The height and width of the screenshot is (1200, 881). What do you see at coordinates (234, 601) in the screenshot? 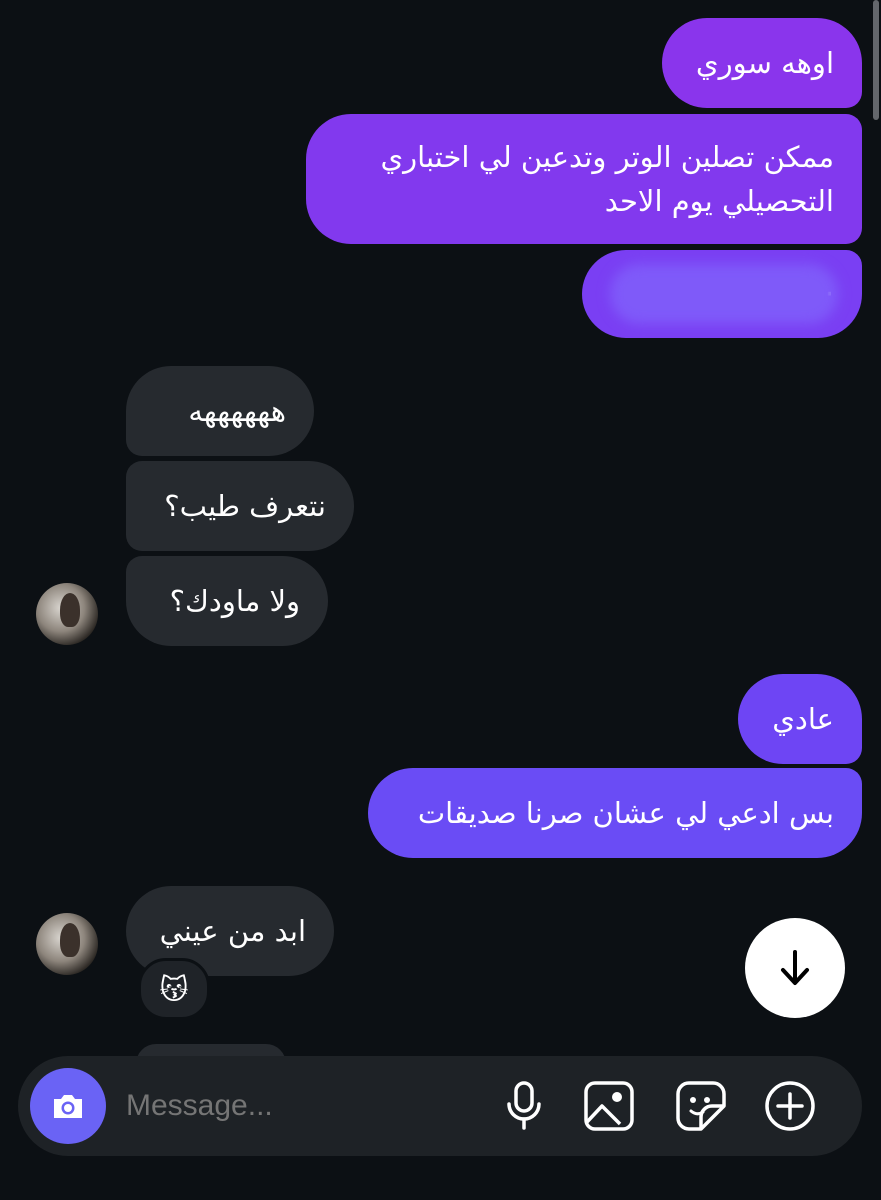
I see `message-text: ولا ماودك؟` at bounding box center [234, 601].